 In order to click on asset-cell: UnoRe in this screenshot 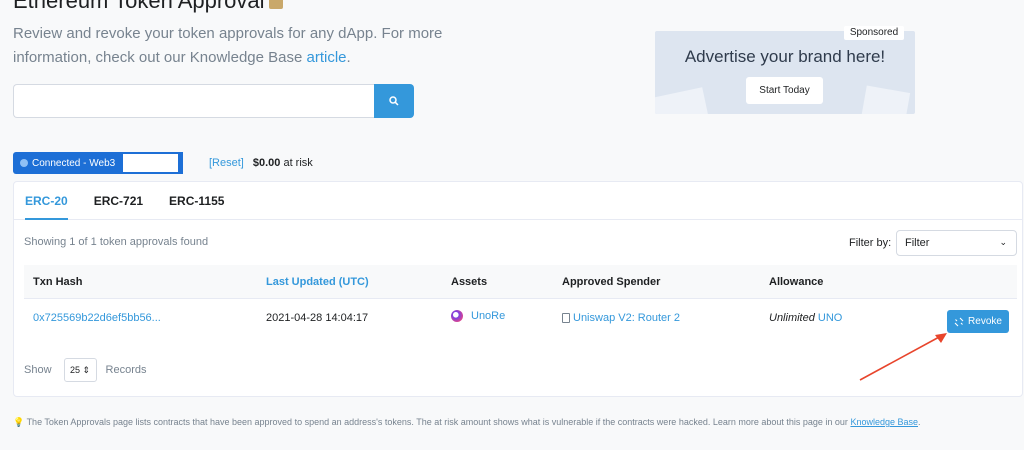, I will do `click(478, 316)`.